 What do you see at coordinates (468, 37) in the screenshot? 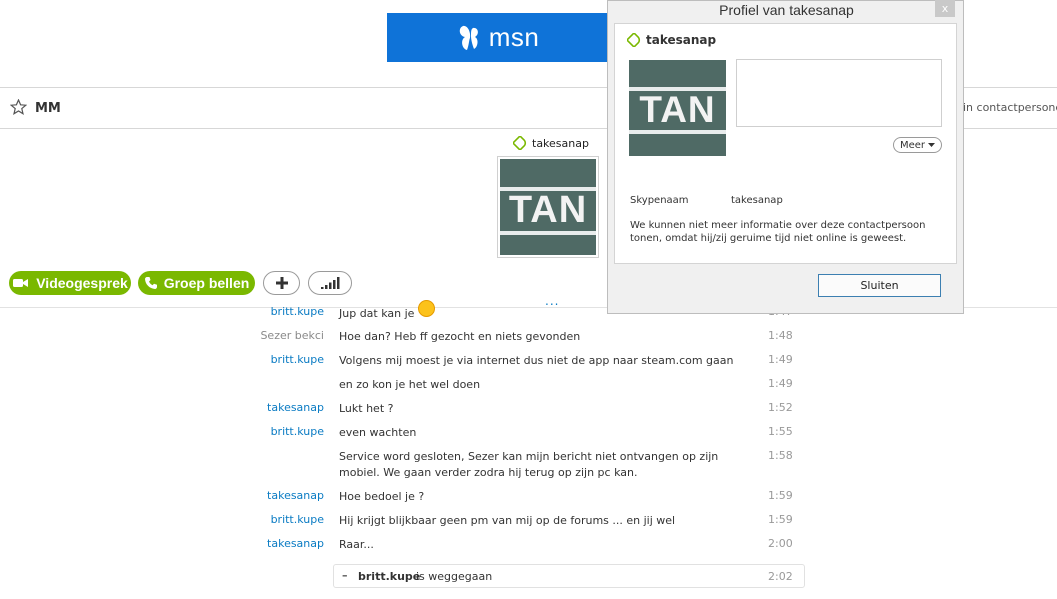
I see `msn-butterfly-icon` at bounding box center [468, 37].